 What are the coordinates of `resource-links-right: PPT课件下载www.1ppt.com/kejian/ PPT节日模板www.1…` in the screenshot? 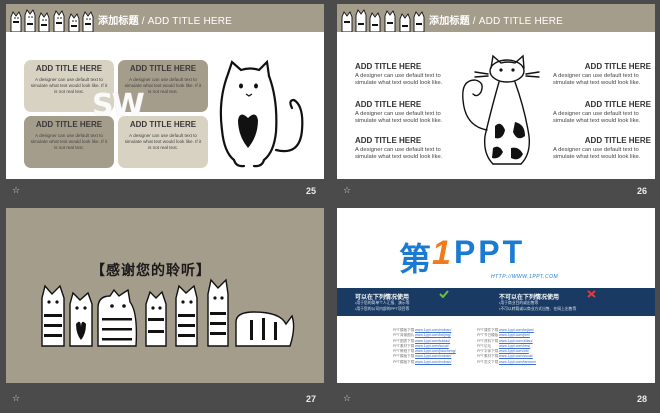 It's located at (506, 346).